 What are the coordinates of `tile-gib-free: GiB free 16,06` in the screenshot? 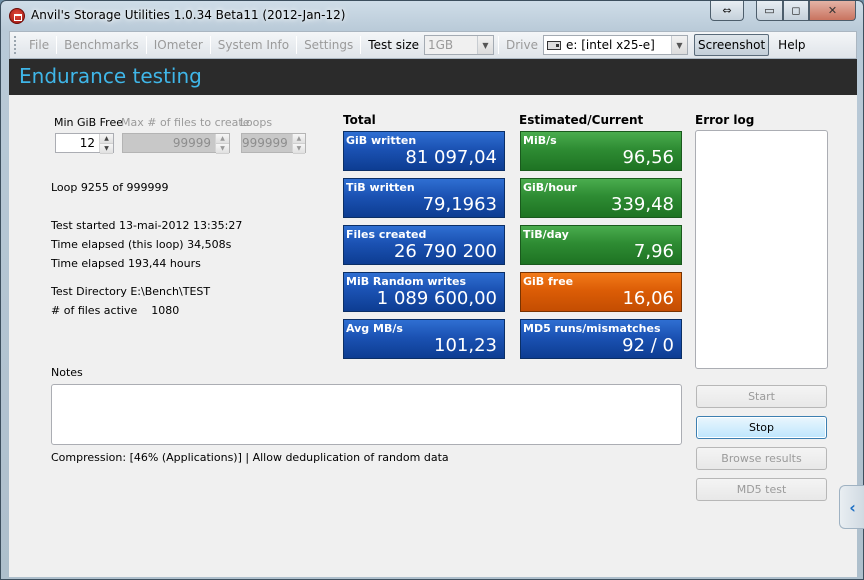 It's located at (601, 292).